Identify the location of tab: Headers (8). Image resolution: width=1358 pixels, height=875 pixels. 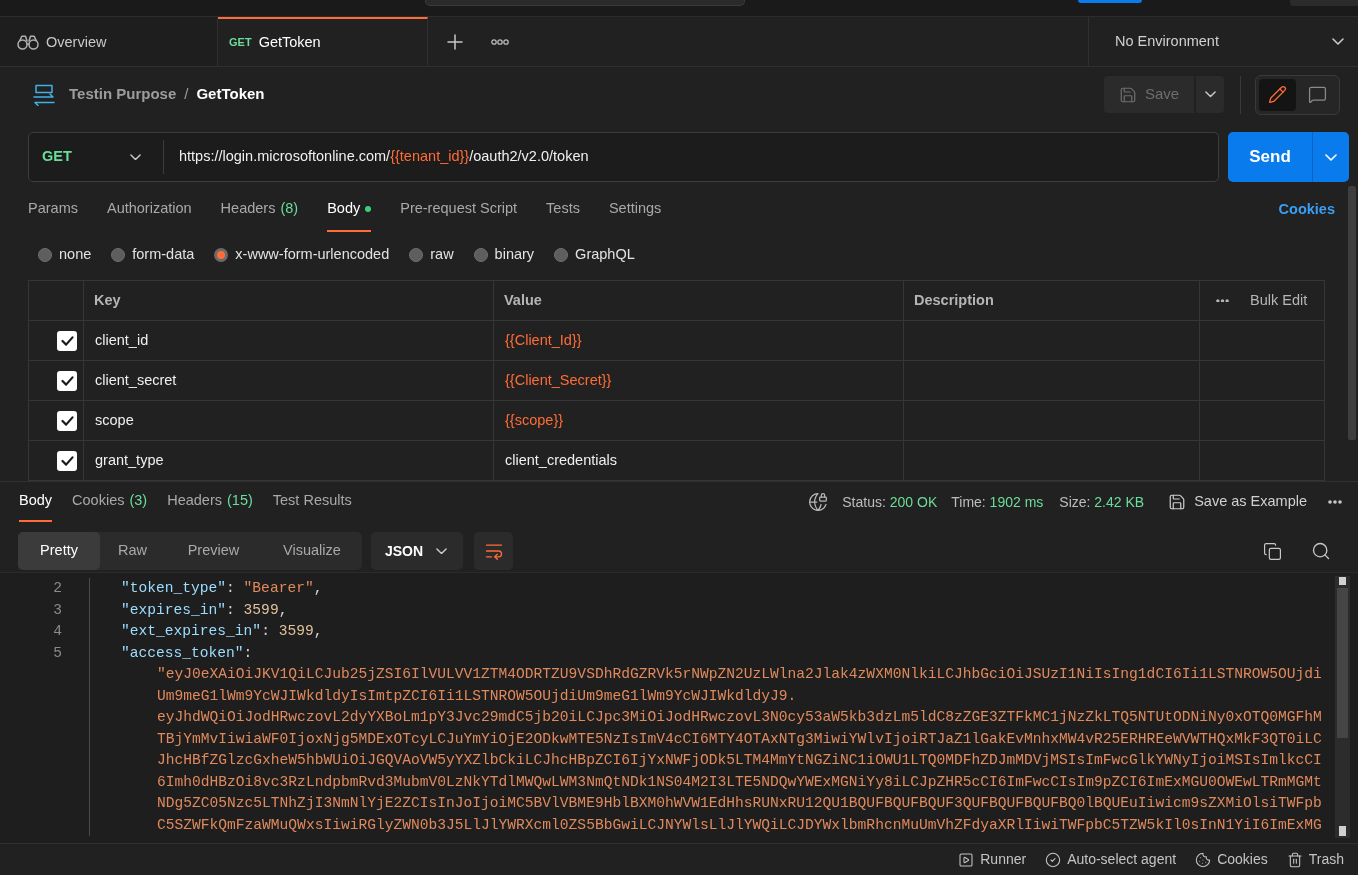
(259, 210).